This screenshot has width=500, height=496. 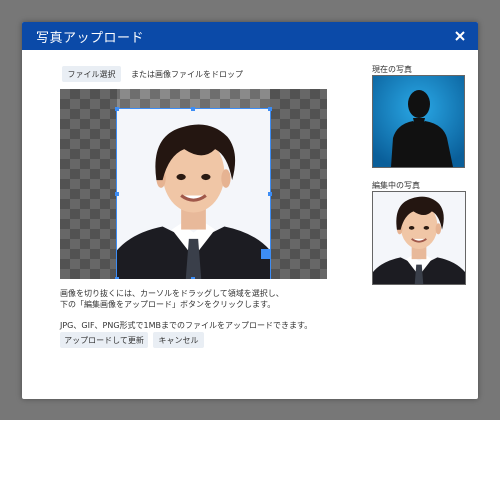 I want to click on crop-mask-right, so click(x=298, y=184).